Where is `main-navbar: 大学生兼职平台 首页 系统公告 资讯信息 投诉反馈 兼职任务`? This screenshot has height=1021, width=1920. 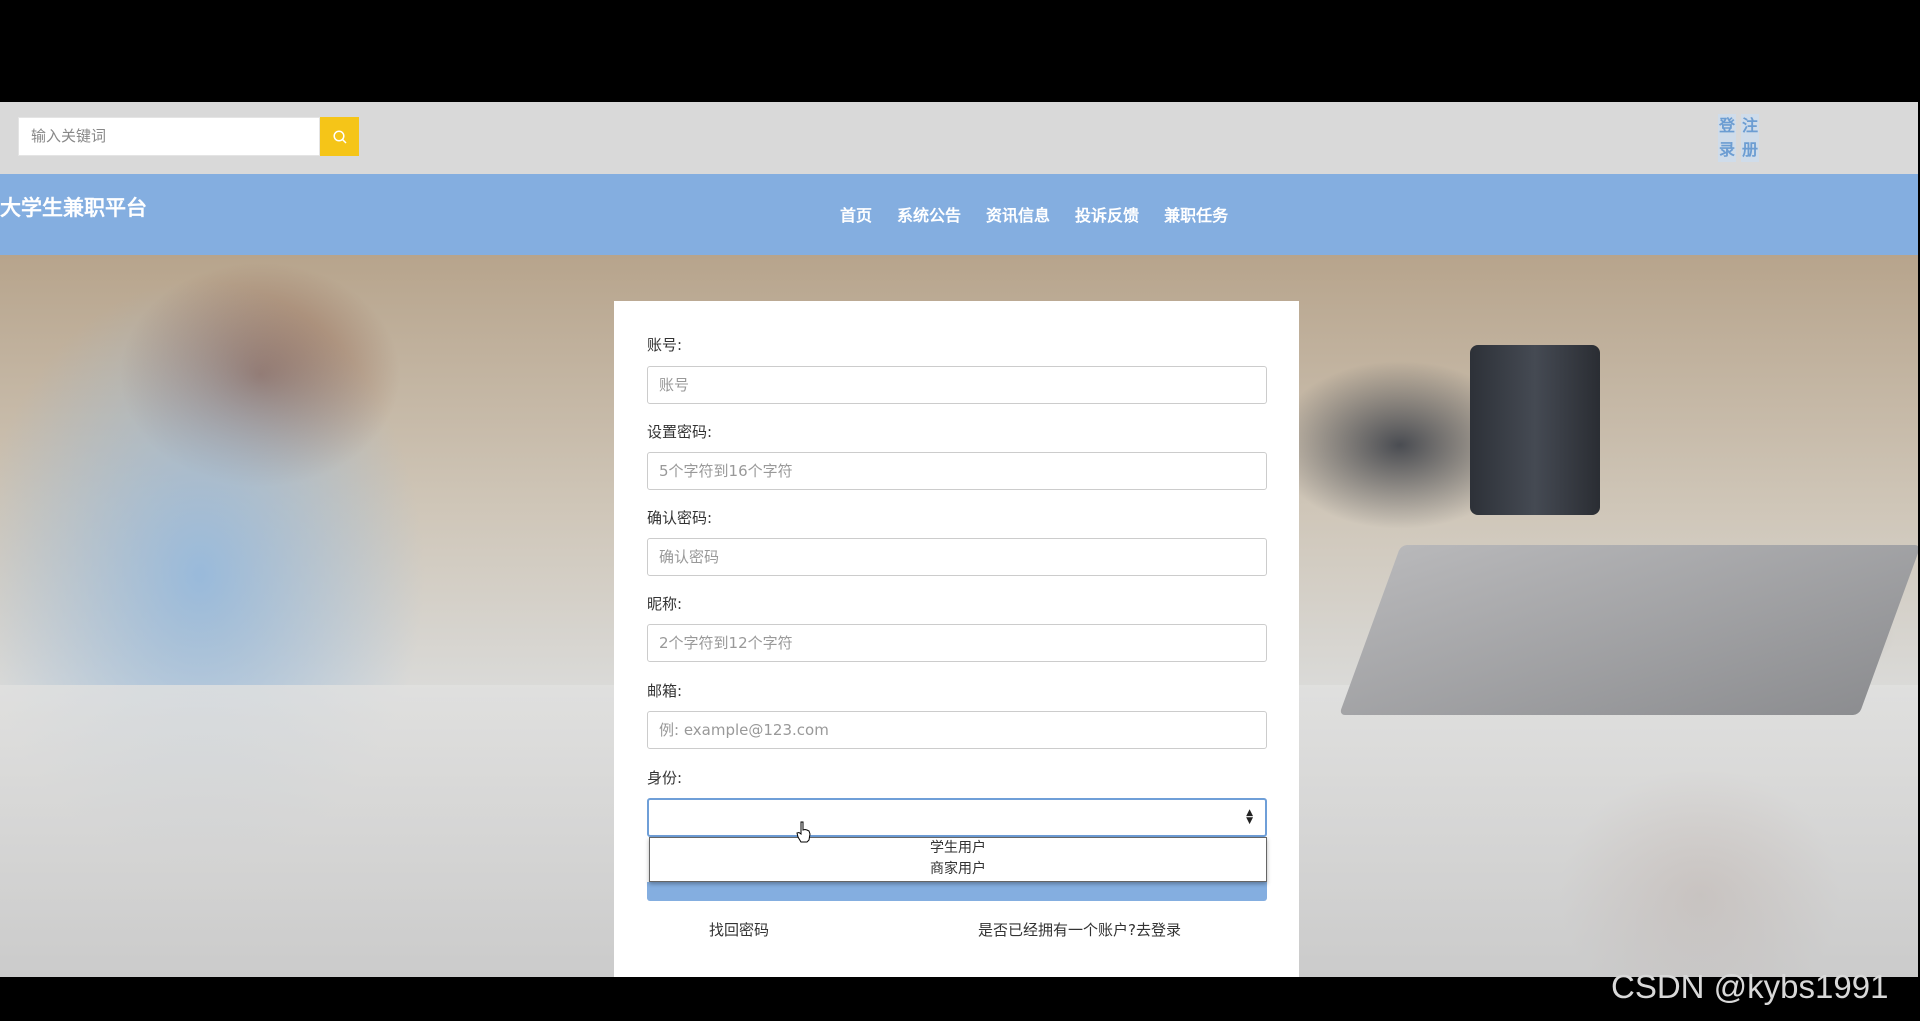
main-navbar: 大学生兼职平台 首页 系统公告 资讯信息 投诉反馈 兼职任务 is located at coordinates (959, 214).